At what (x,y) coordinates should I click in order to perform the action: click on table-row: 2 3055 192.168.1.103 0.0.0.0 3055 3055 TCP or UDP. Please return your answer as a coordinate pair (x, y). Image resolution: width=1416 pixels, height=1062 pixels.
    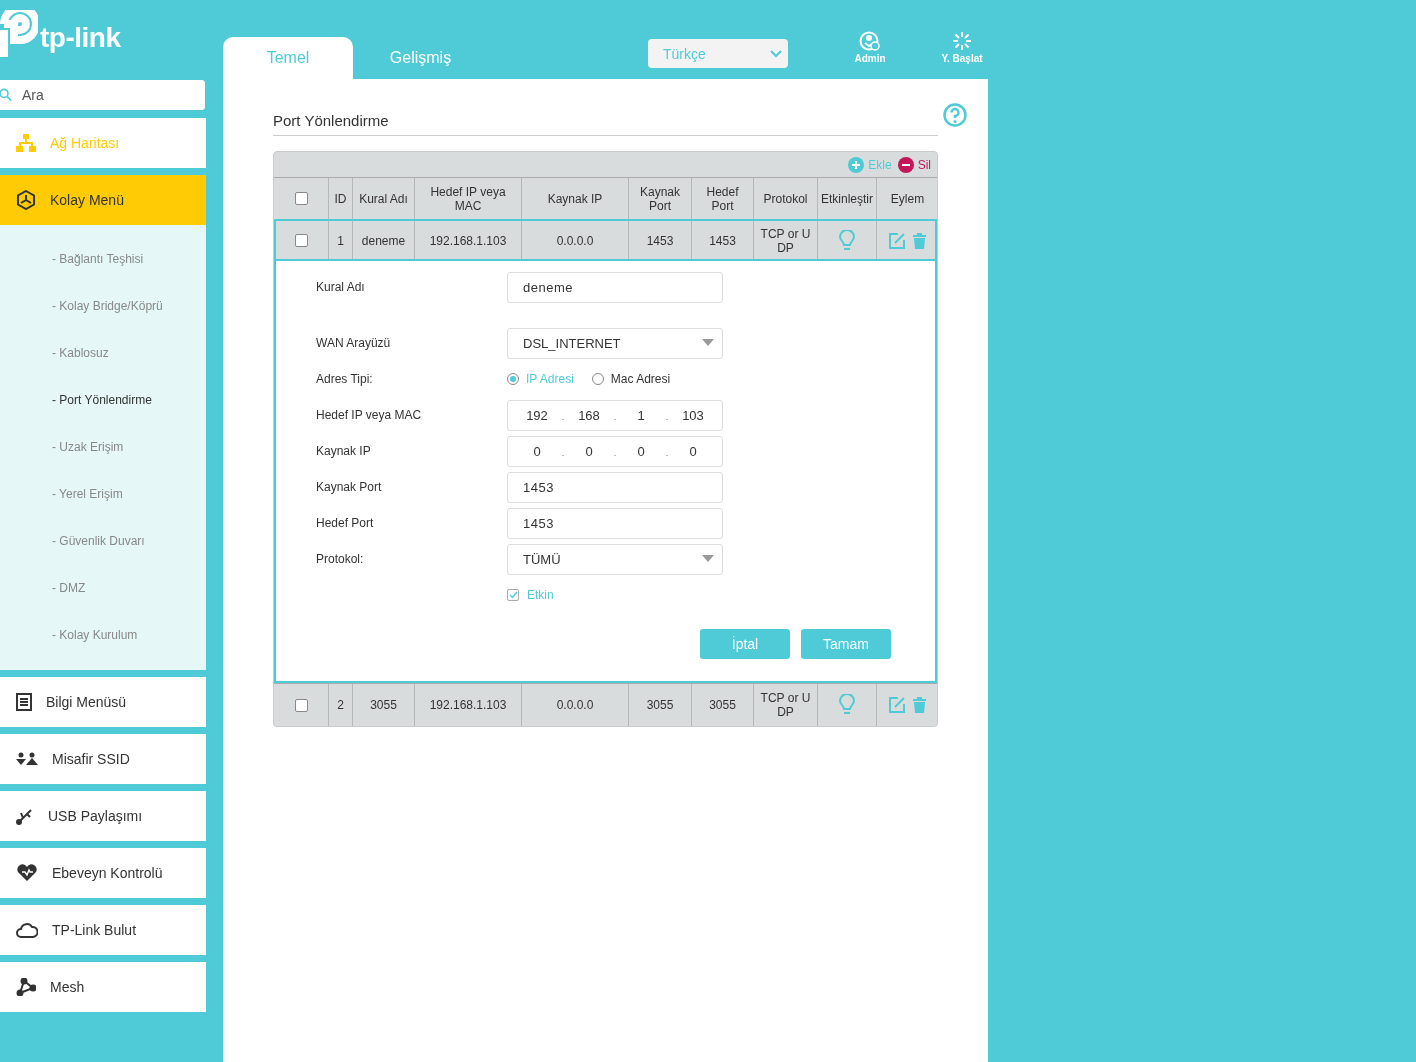
    Looking at the image, I should click on (605, 704).